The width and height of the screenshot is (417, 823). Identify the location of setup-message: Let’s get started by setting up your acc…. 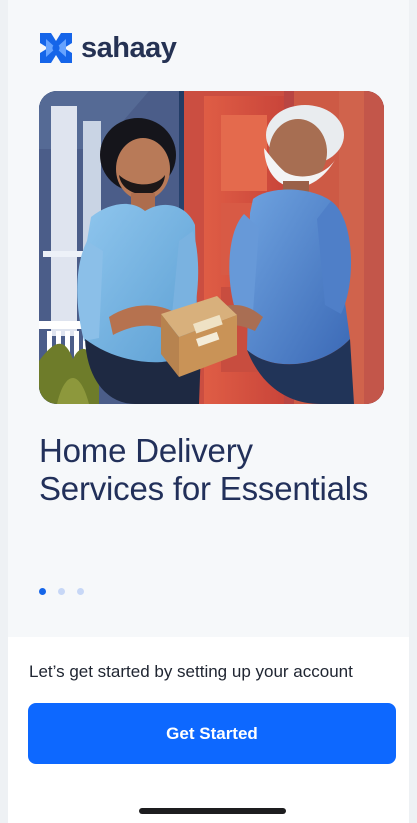
(191, 671).